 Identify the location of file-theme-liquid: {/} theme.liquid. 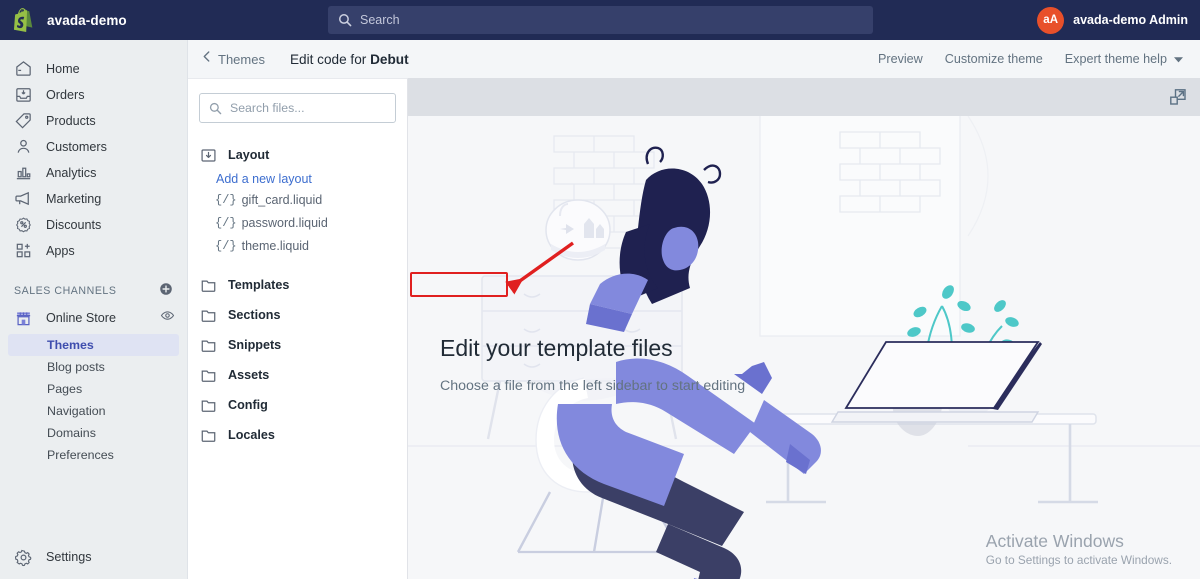
(297, 245).